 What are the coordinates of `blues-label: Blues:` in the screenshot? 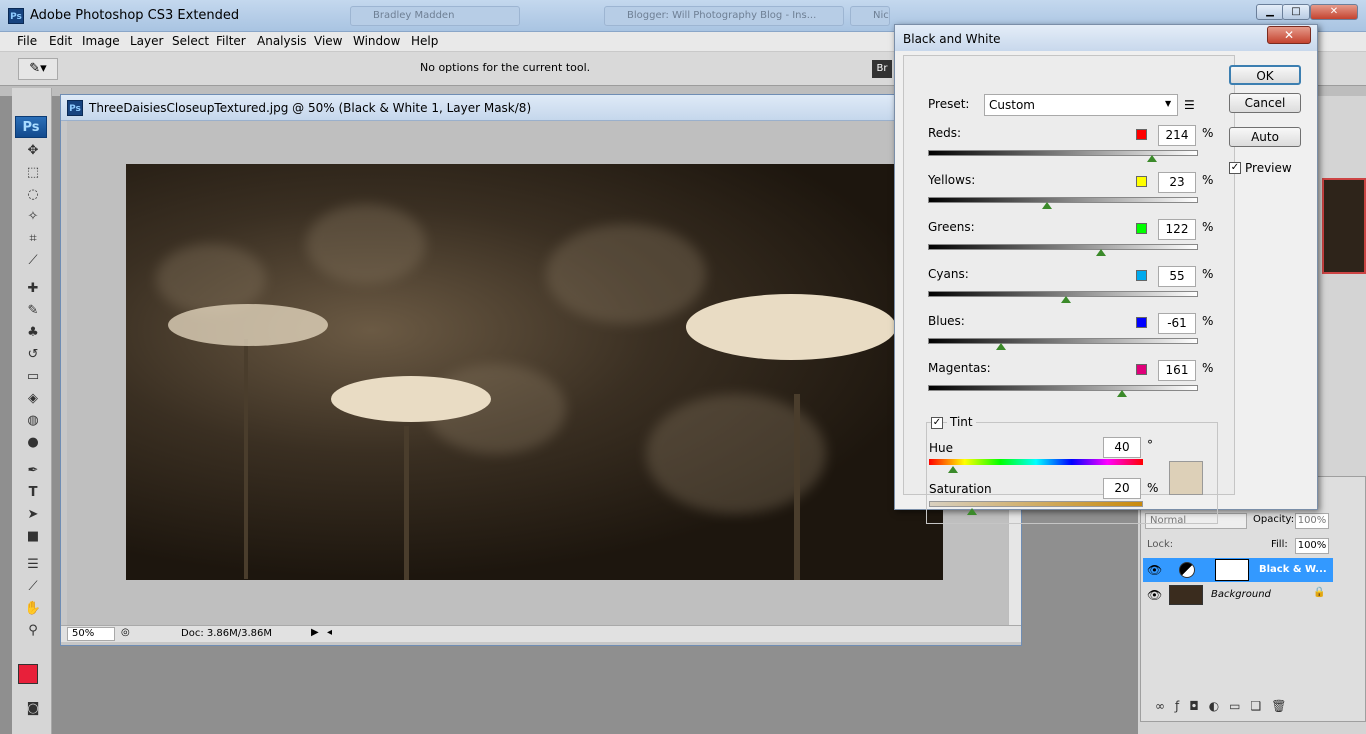 It's located at (946, 321).